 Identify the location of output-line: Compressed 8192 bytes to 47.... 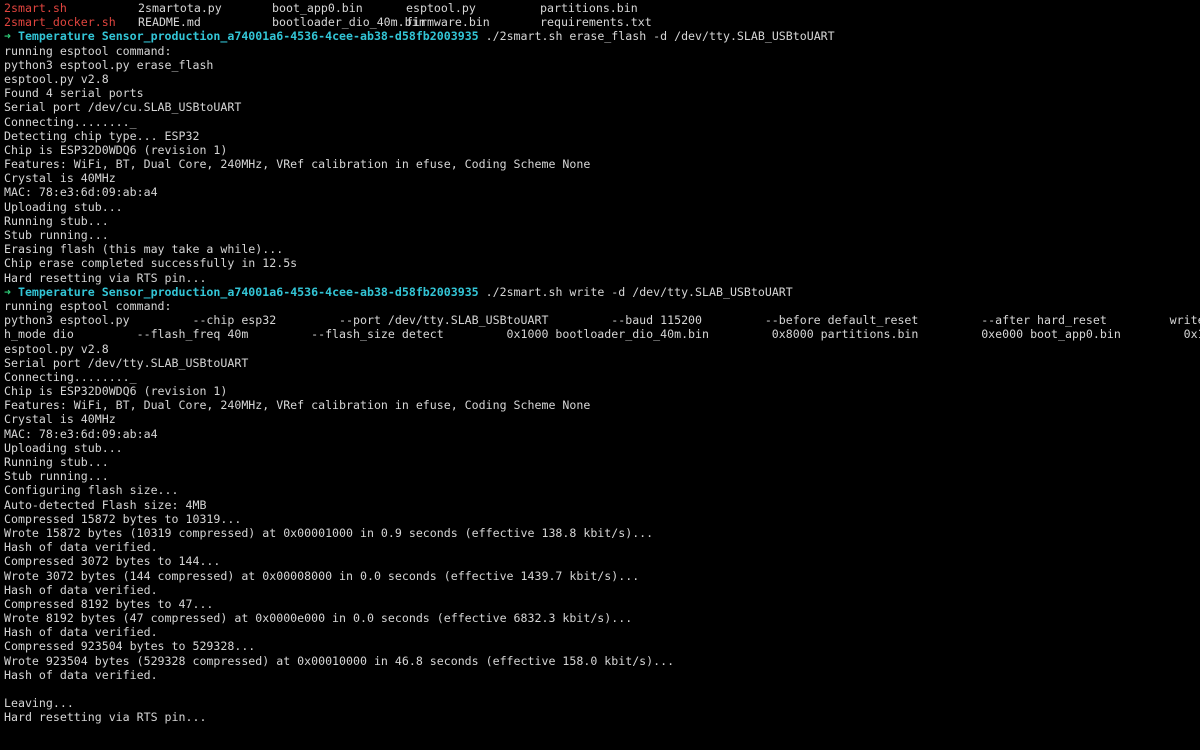
(109, 603).